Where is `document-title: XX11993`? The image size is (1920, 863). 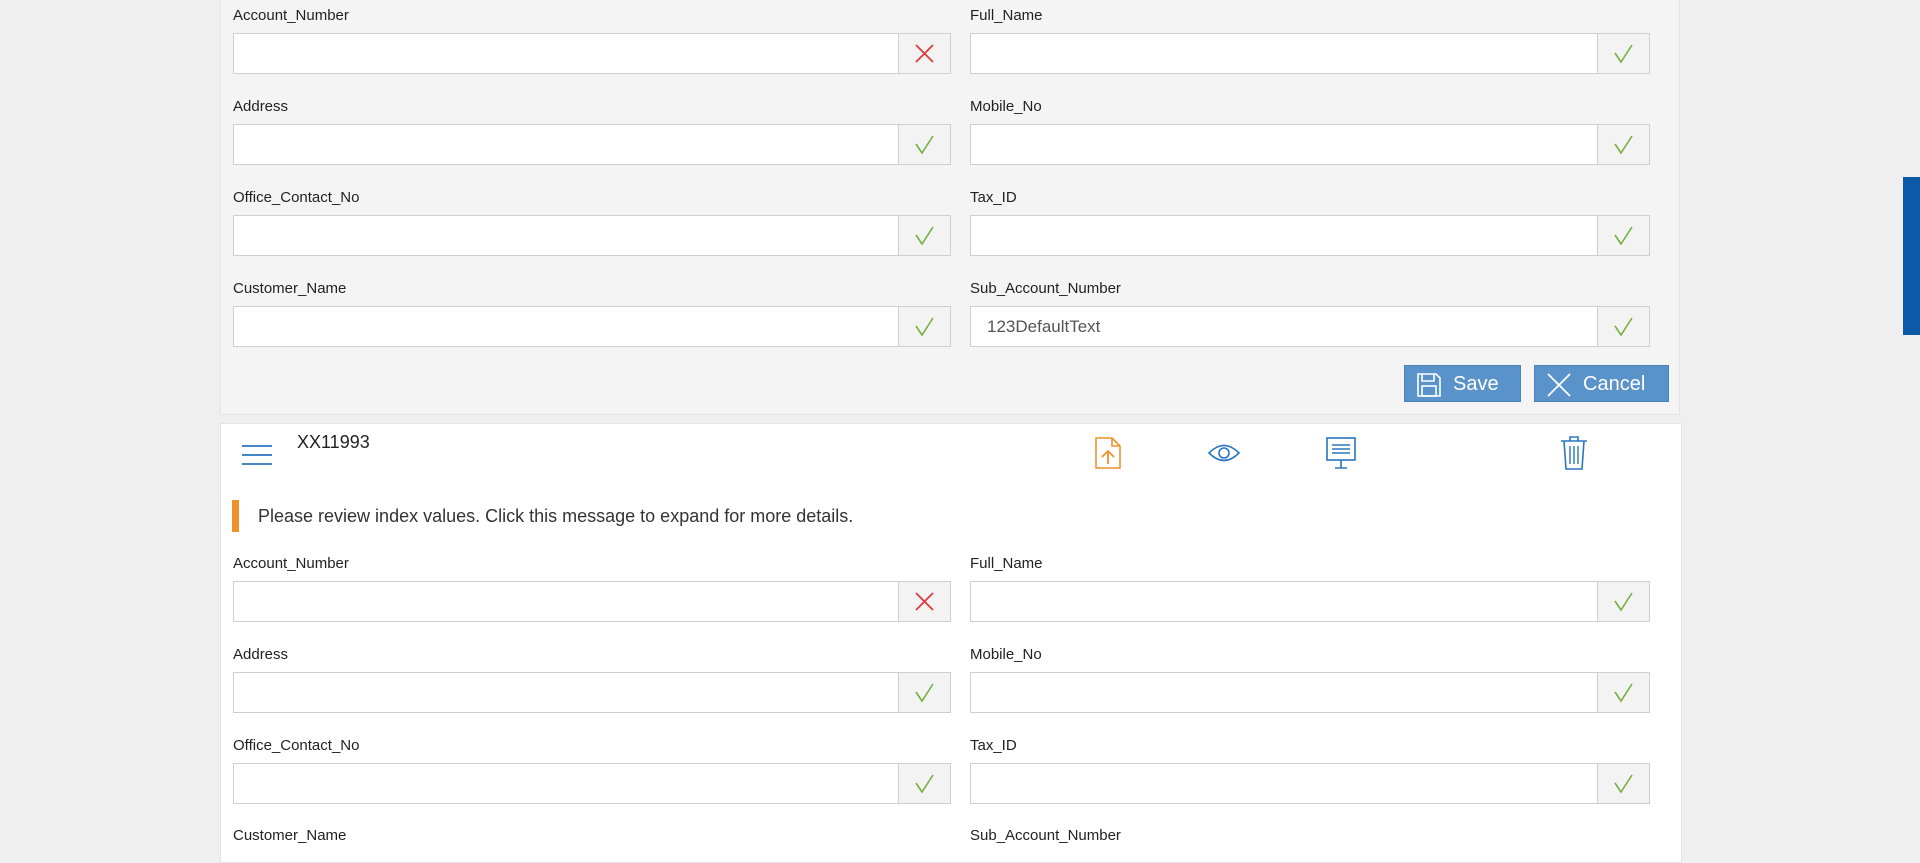
document-title: XX11993 is located at coordinates (333, 442).